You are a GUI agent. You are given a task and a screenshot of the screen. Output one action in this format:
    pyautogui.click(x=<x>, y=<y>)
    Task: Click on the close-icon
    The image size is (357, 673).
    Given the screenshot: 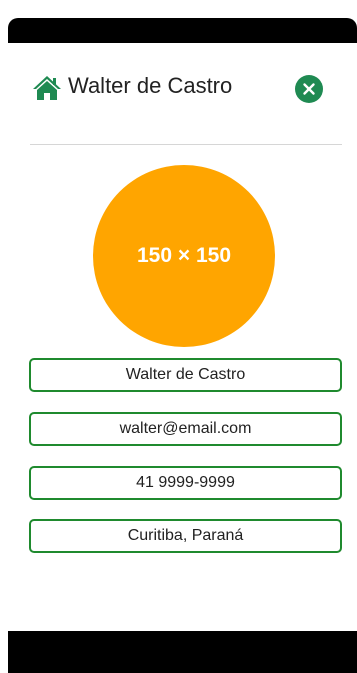 What is the action you would take?
    pyautogui.click(x=309, y=89)
    